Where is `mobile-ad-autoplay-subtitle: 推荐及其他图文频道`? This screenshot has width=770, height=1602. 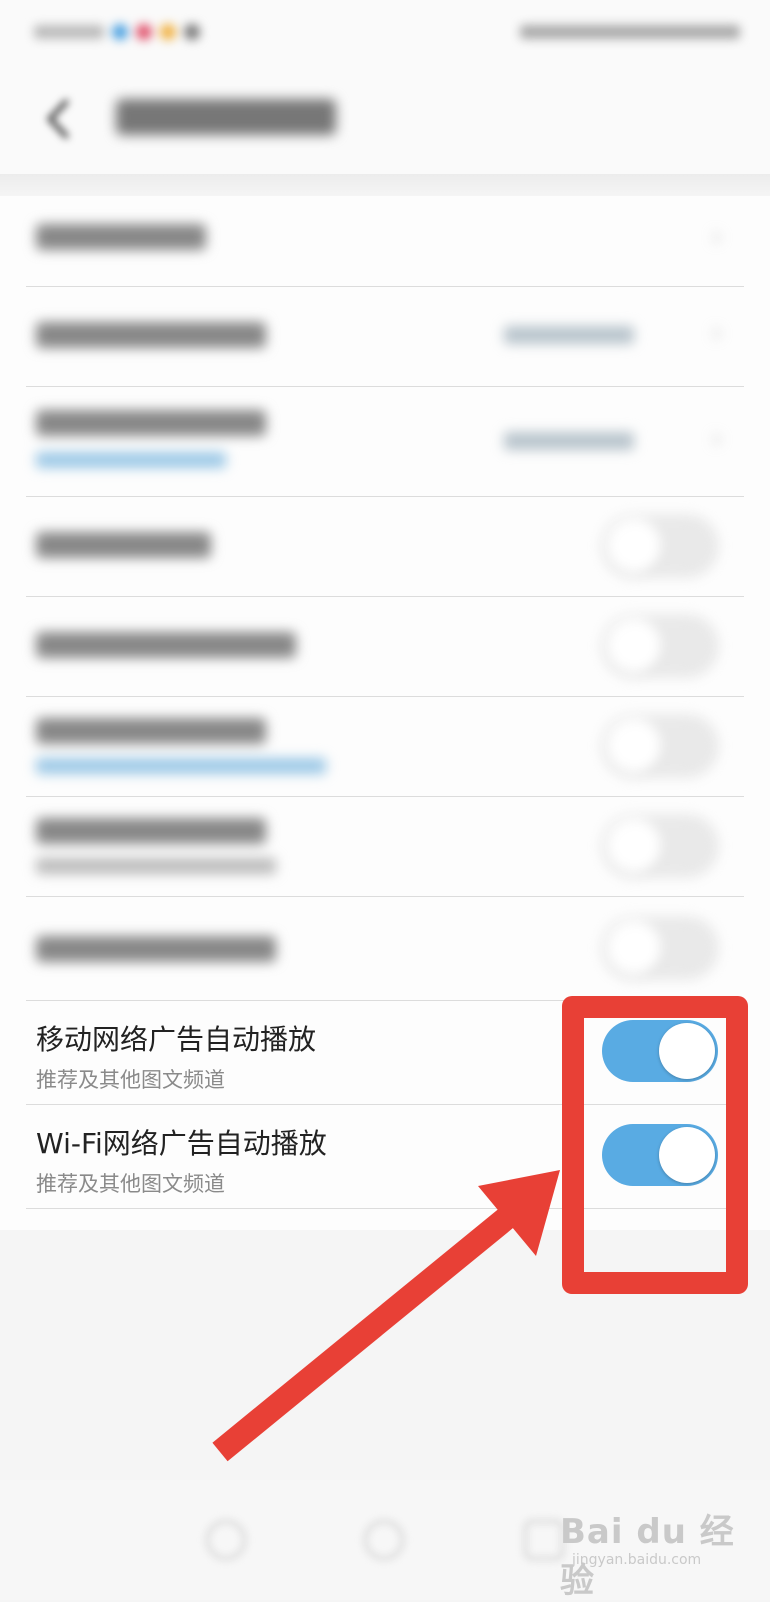 mobile-ad-autoplay-subtitle: 推荐及其他图文频道 is located at coordinates (130, 1080).